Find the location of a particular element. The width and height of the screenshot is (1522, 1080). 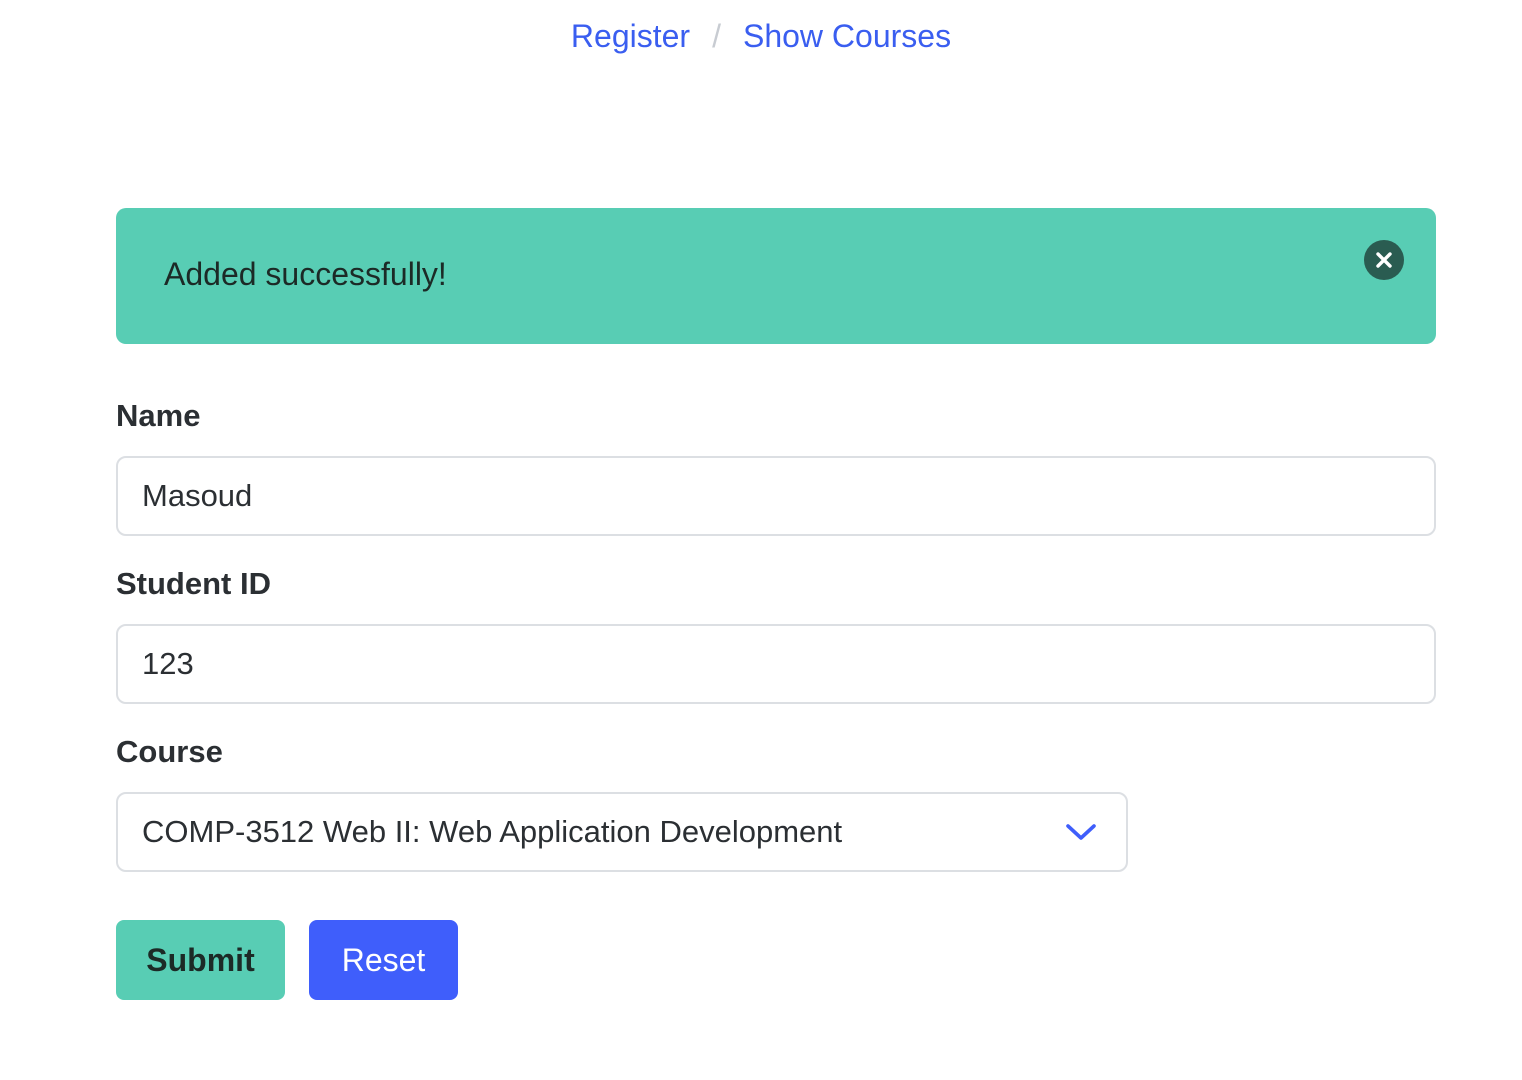

reset-button: Reset is located at coordinates (383, 960).